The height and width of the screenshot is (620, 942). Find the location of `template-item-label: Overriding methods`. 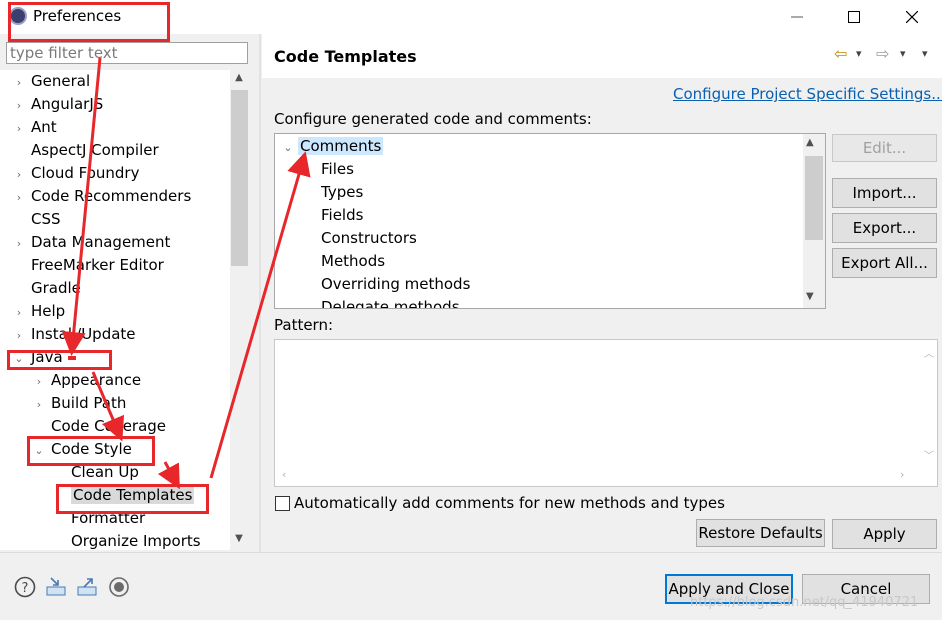

template-item-label: Overriding methods is located at coordinates (396, 284).